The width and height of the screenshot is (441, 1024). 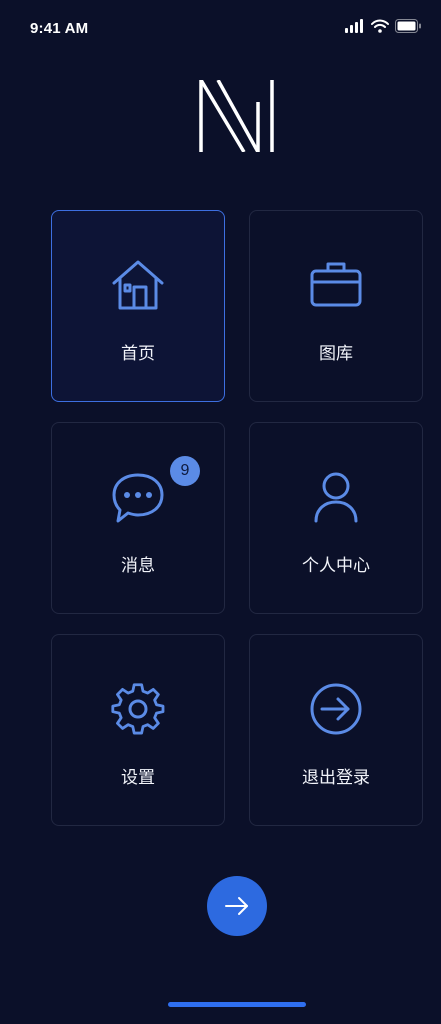 What do you see at coordinates (138, 709) in the screenshot?
I see `gear-icon` at bounding box center [138, 709].